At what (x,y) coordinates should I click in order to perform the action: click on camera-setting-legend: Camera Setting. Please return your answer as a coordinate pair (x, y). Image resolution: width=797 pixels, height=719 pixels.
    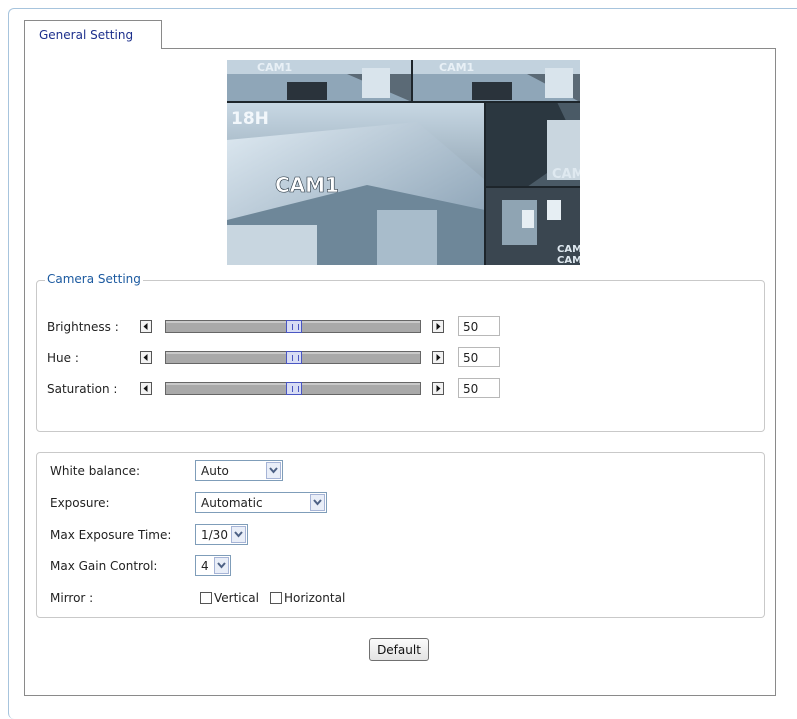
    Looking at the image, I should click on (94, 279).